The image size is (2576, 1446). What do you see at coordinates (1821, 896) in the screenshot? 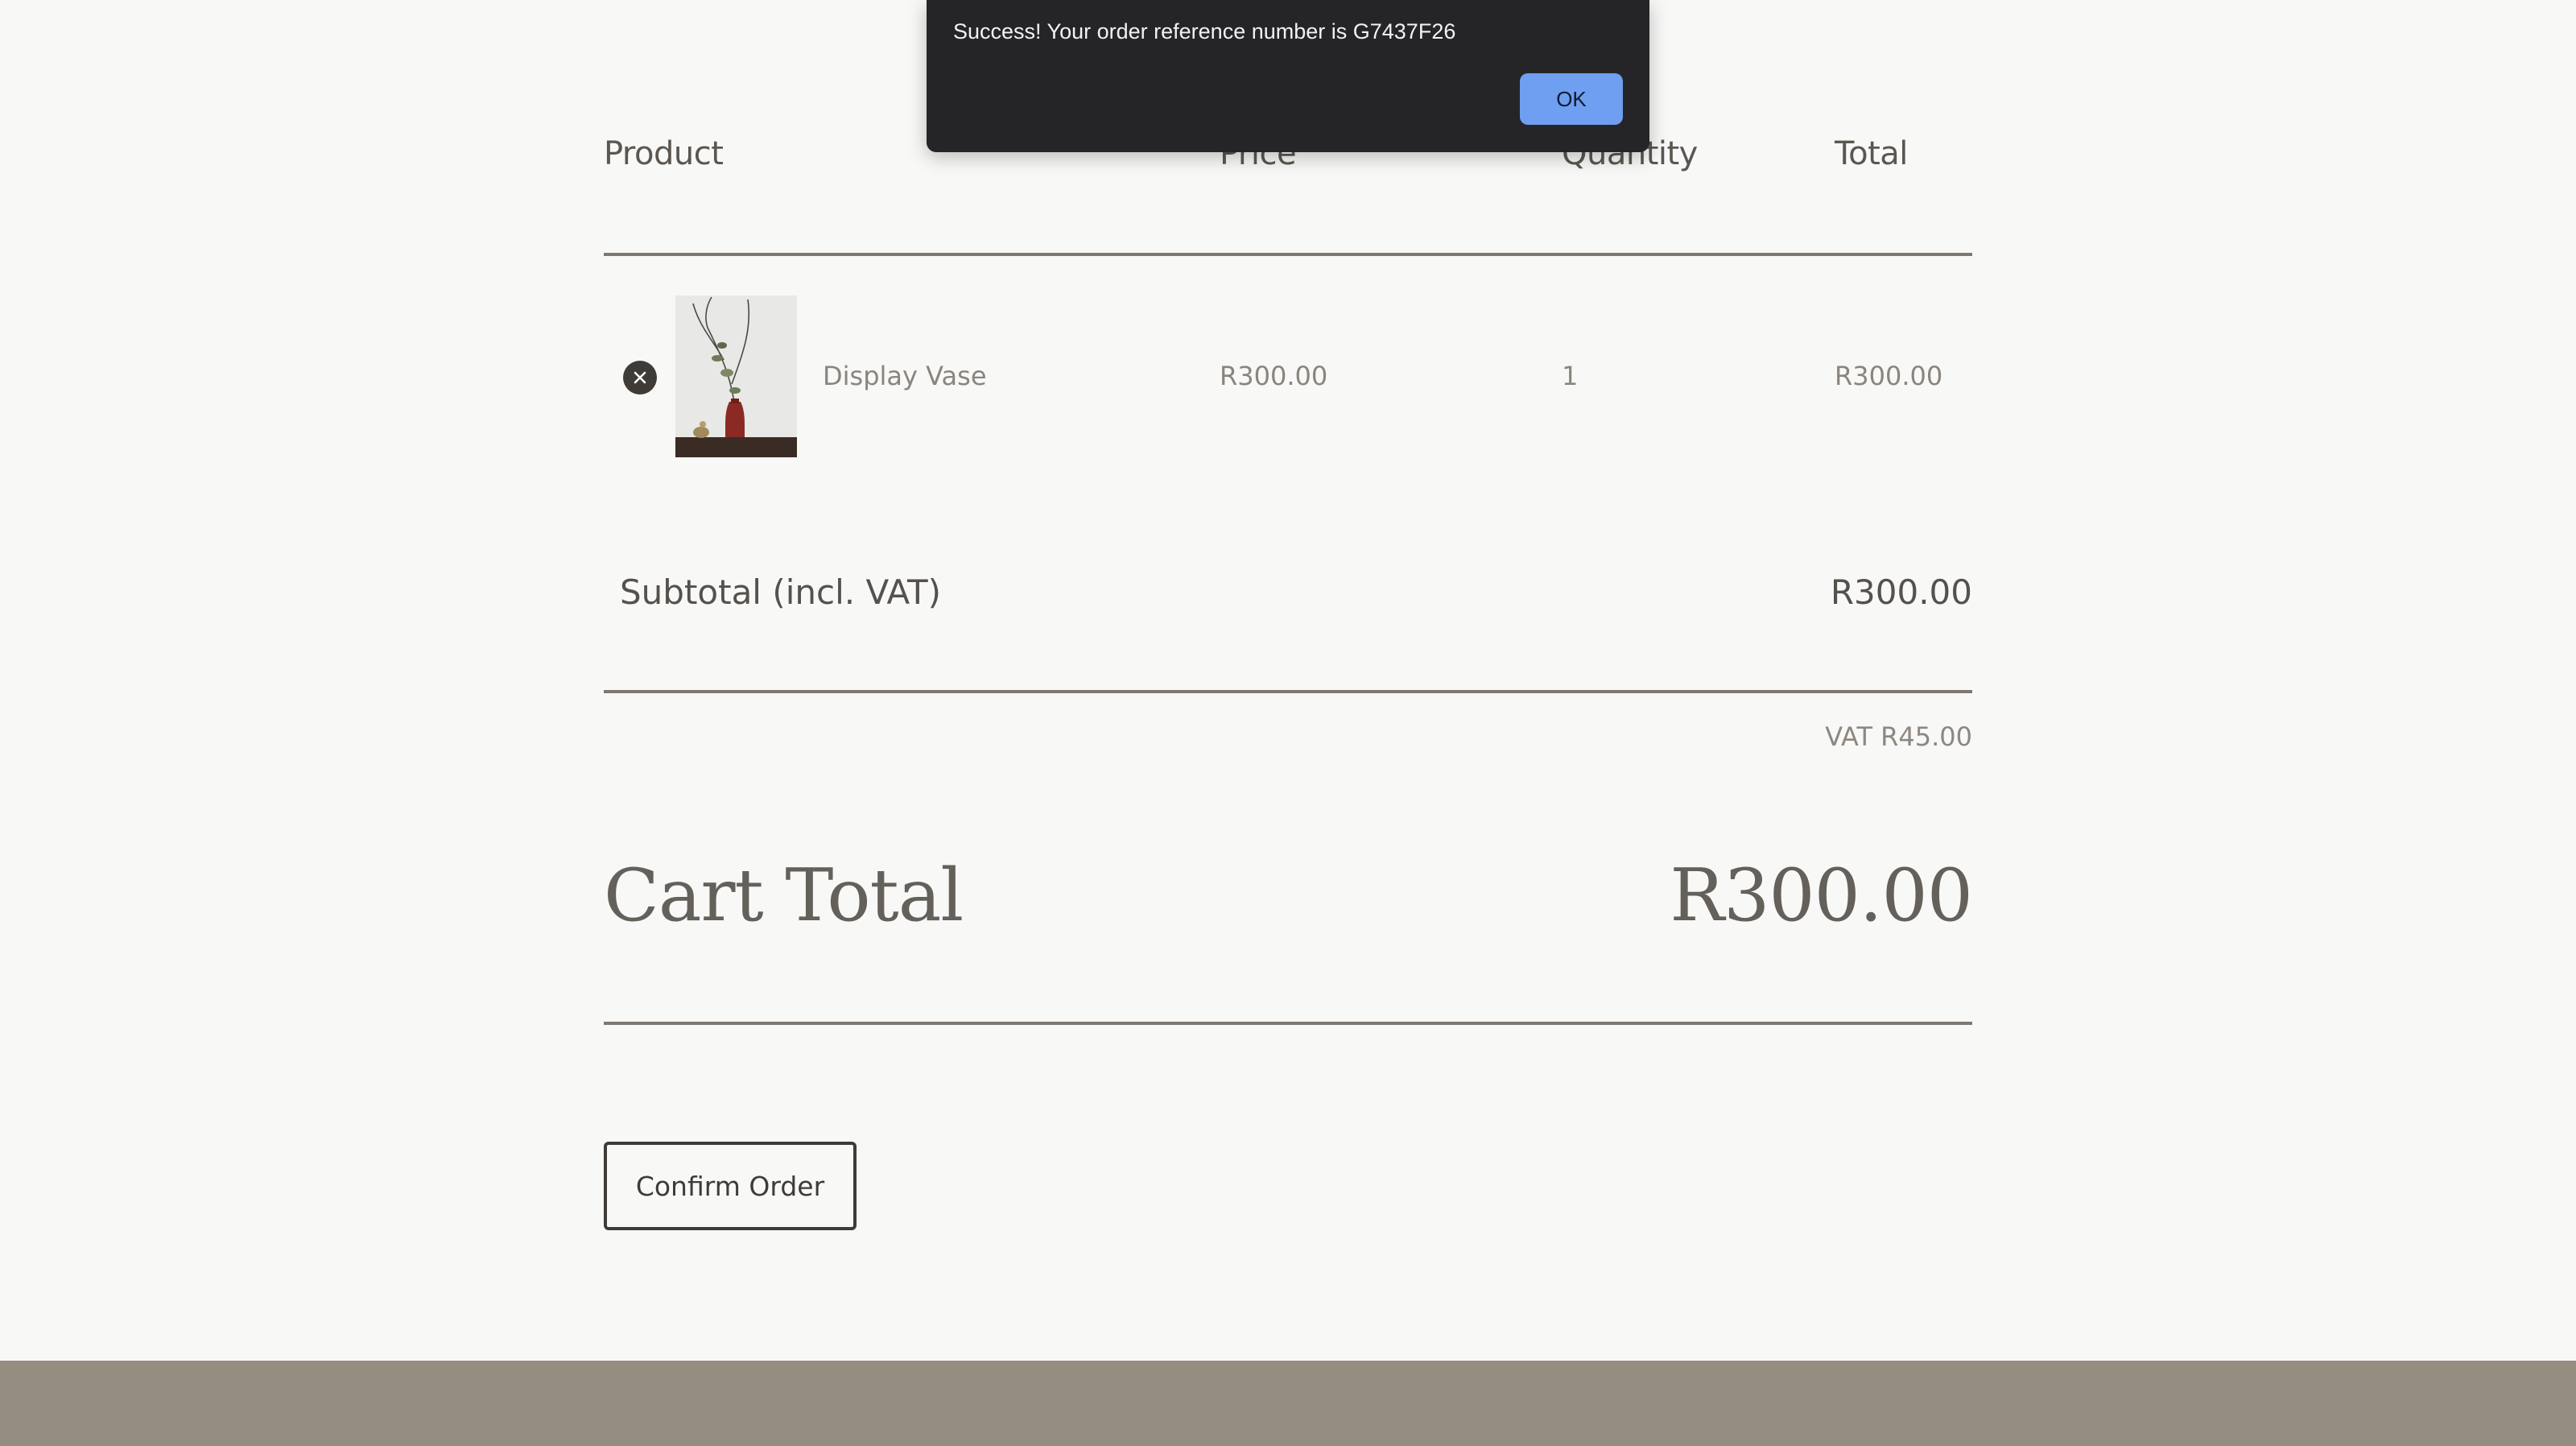
I see `cart-total-value: R300.00` at bounding box center [1821, 896].